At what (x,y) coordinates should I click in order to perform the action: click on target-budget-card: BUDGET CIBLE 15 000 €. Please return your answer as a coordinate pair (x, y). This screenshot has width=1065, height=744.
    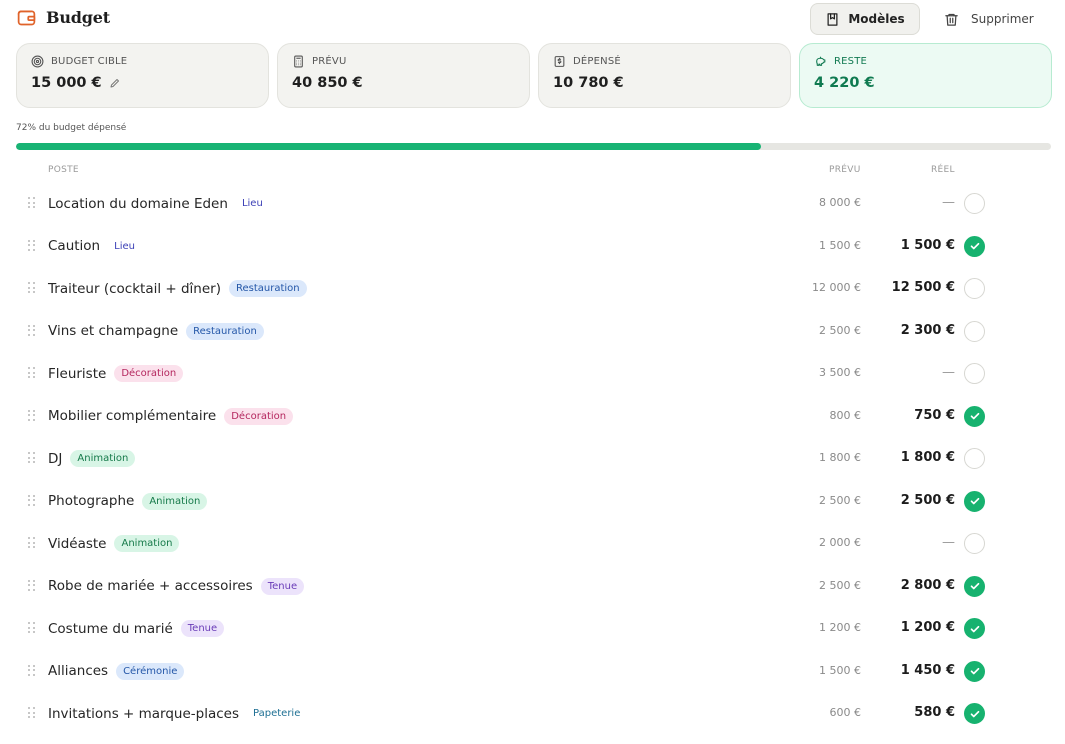
    Looking at the image, I should click on (142, 75).